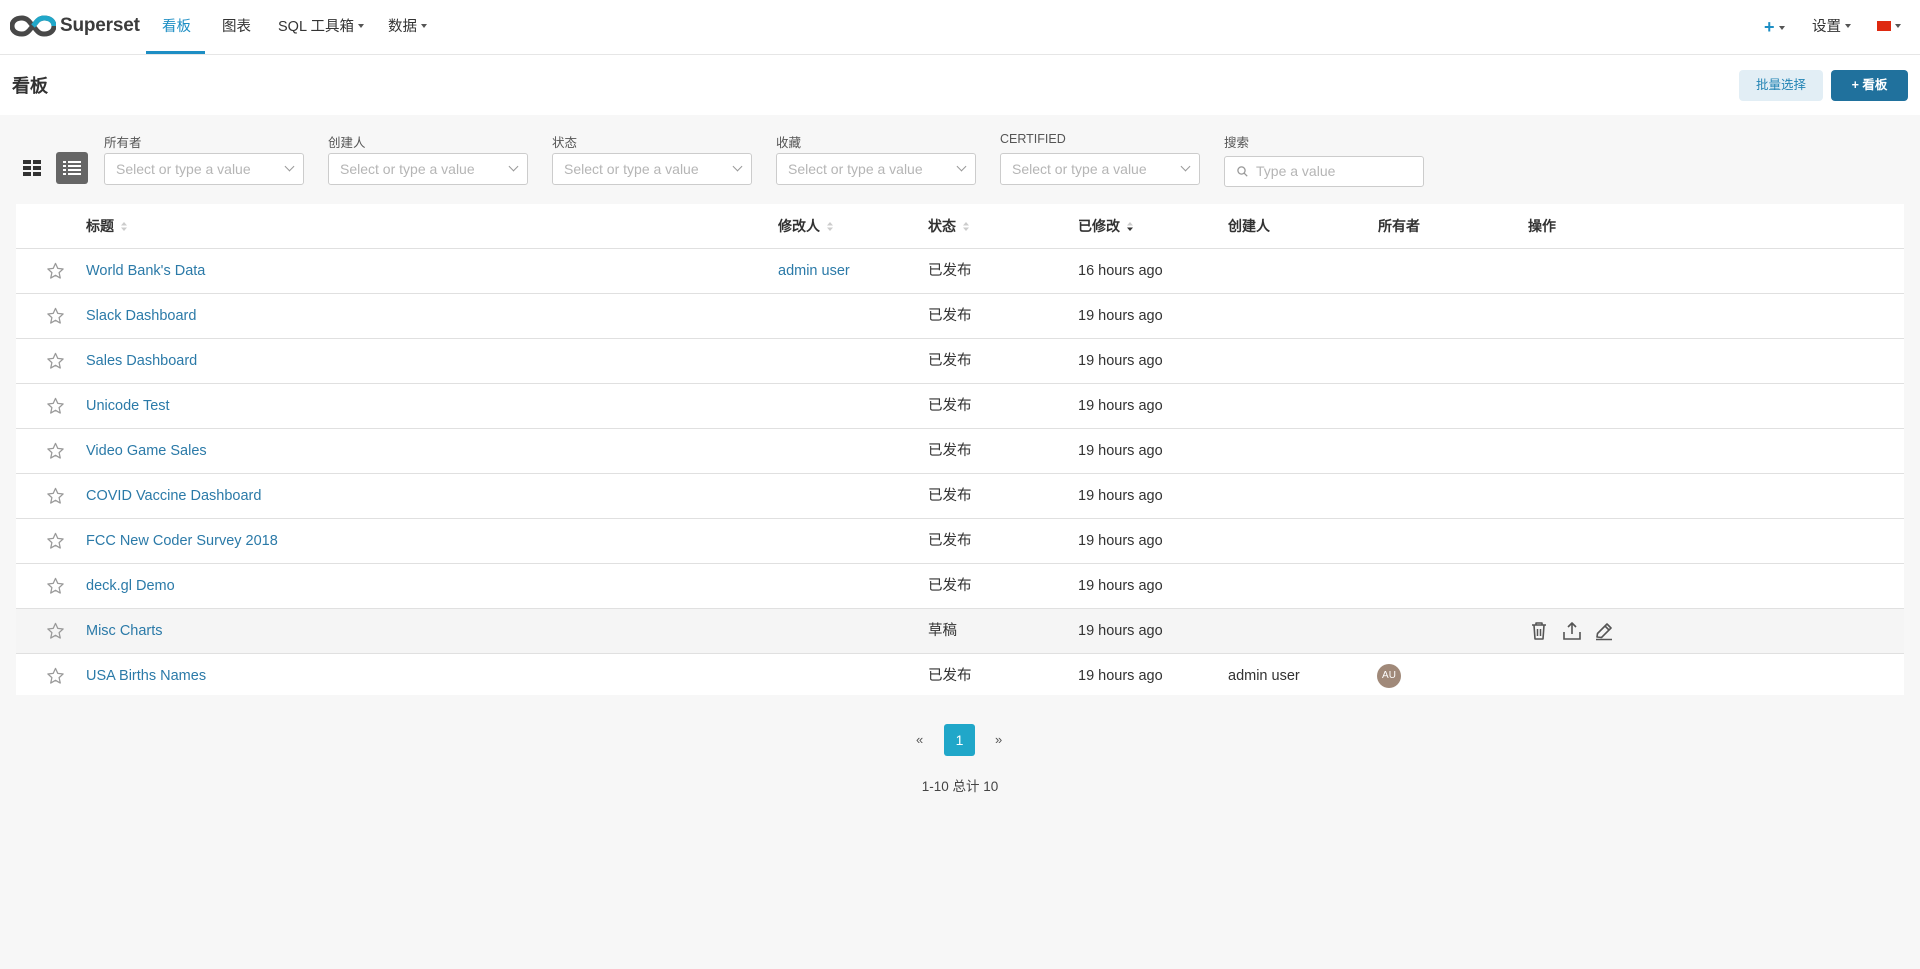 Image resolution: width=1920 pixels, height=969 pixels. I want to click on active-nav-indicator, so click(175, 52).